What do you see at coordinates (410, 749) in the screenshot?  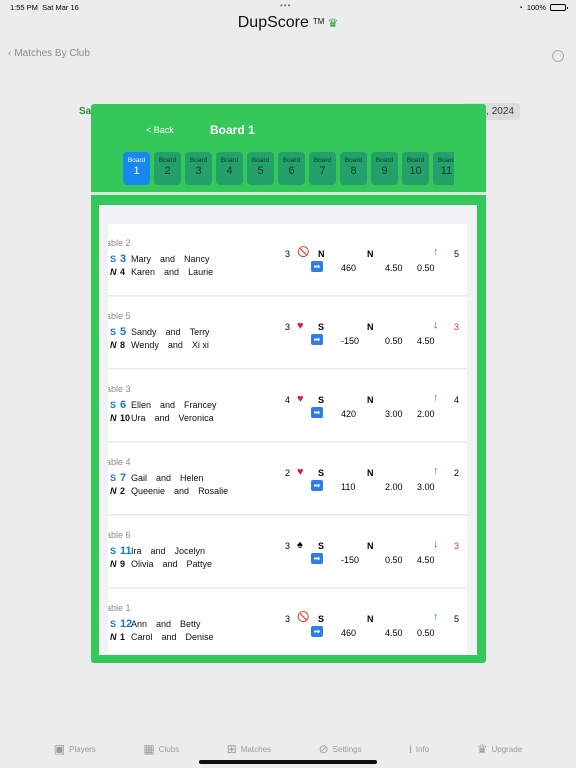 I see `info-icon: i` at bounding box center [410, 749].